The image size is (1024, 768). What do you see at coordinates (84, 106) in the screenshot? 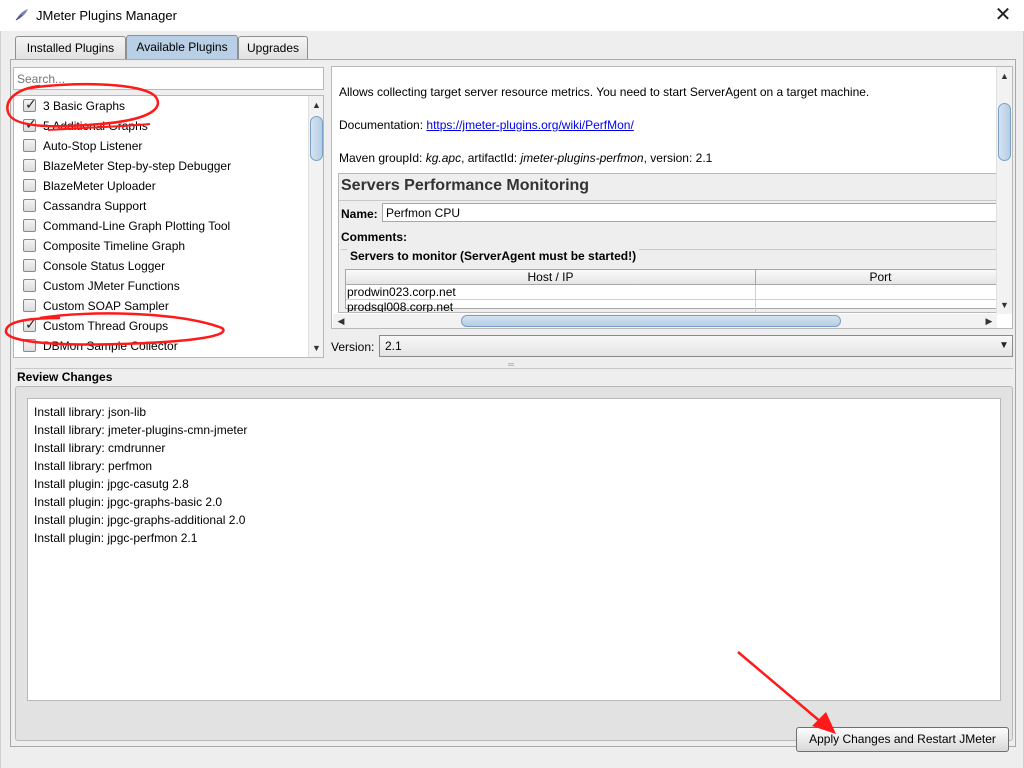
I see `plugin-label: 3 Basic Graphs` at bounding box center [84, 106].